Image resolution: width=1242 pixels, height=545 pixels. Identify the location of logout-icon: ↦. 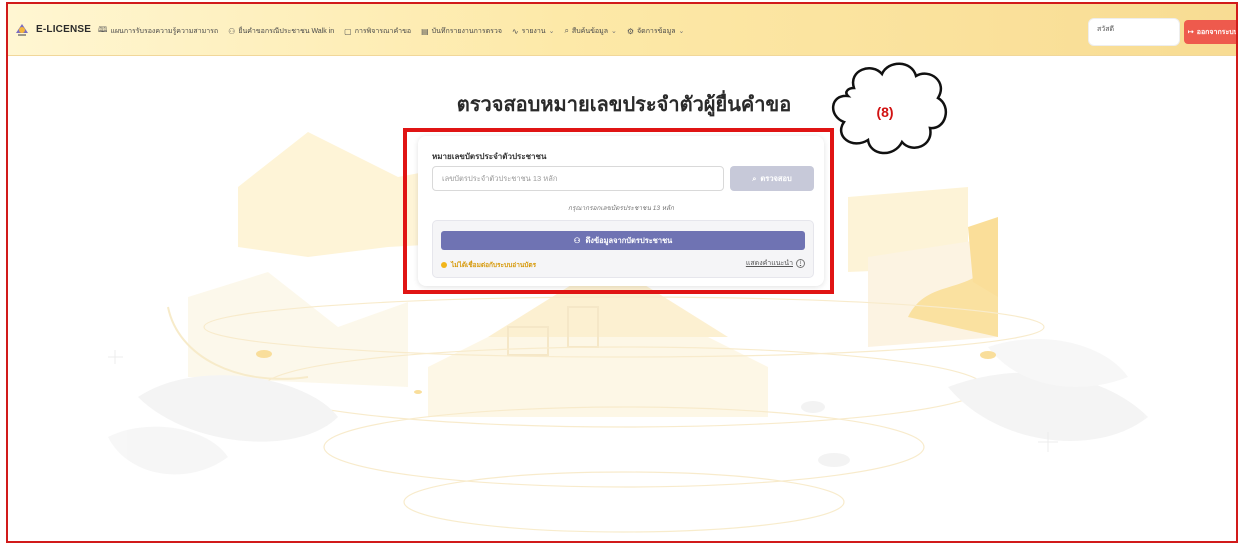
(1190, 32).